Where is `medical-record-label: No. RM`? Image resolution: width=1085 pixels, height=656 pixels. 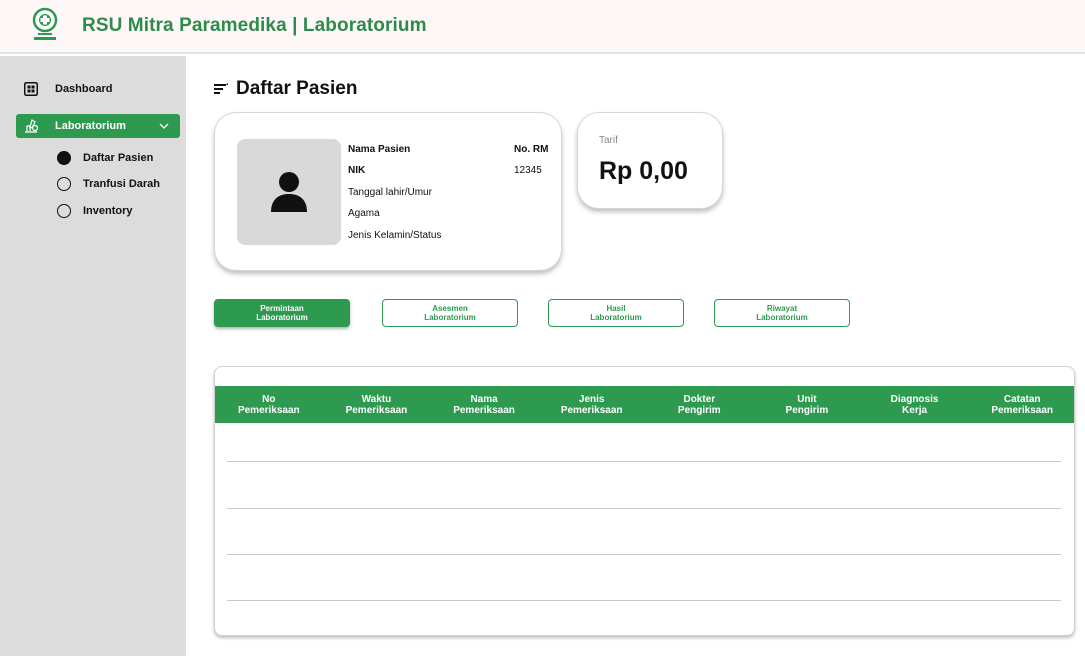 medical-record-label: No. RM is located at coordinates (531, 149).